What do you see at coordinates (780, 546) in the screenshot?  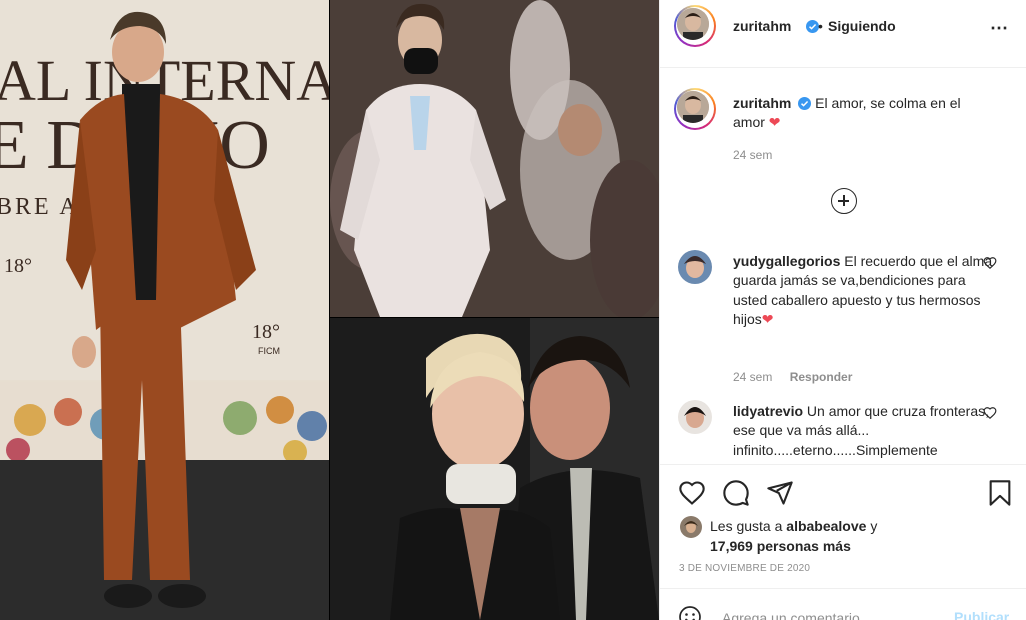 I see `likes-count: 17,969 personas más` at bounding box center [780, 546].